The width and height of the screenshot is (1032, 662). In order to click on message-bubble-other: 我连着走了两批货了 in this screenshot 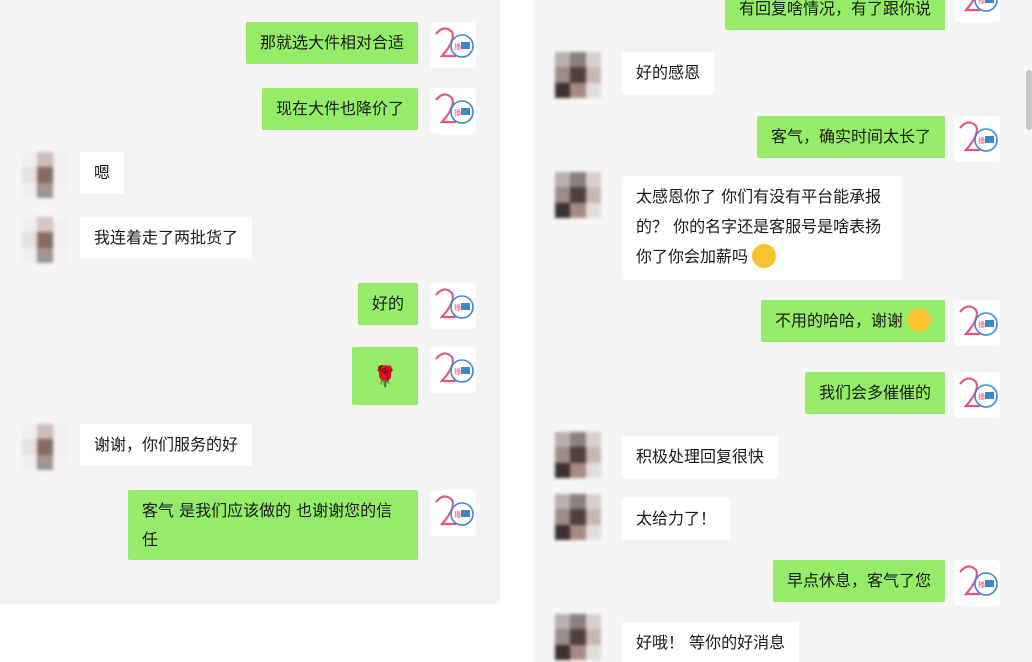, I will do `click(166, 238)`.